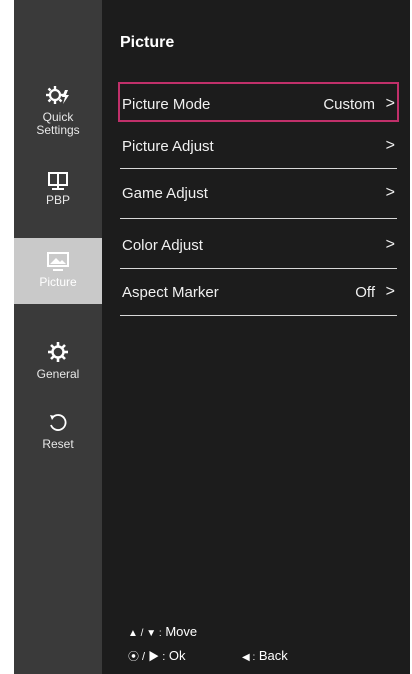 The width and height of the screenshot is (412, 674). What do you see at coordinates (147, 657) in the screenshot?
I see `ok-button-icon: ⦿ / ▶ :` at bounding box center [147, 657].